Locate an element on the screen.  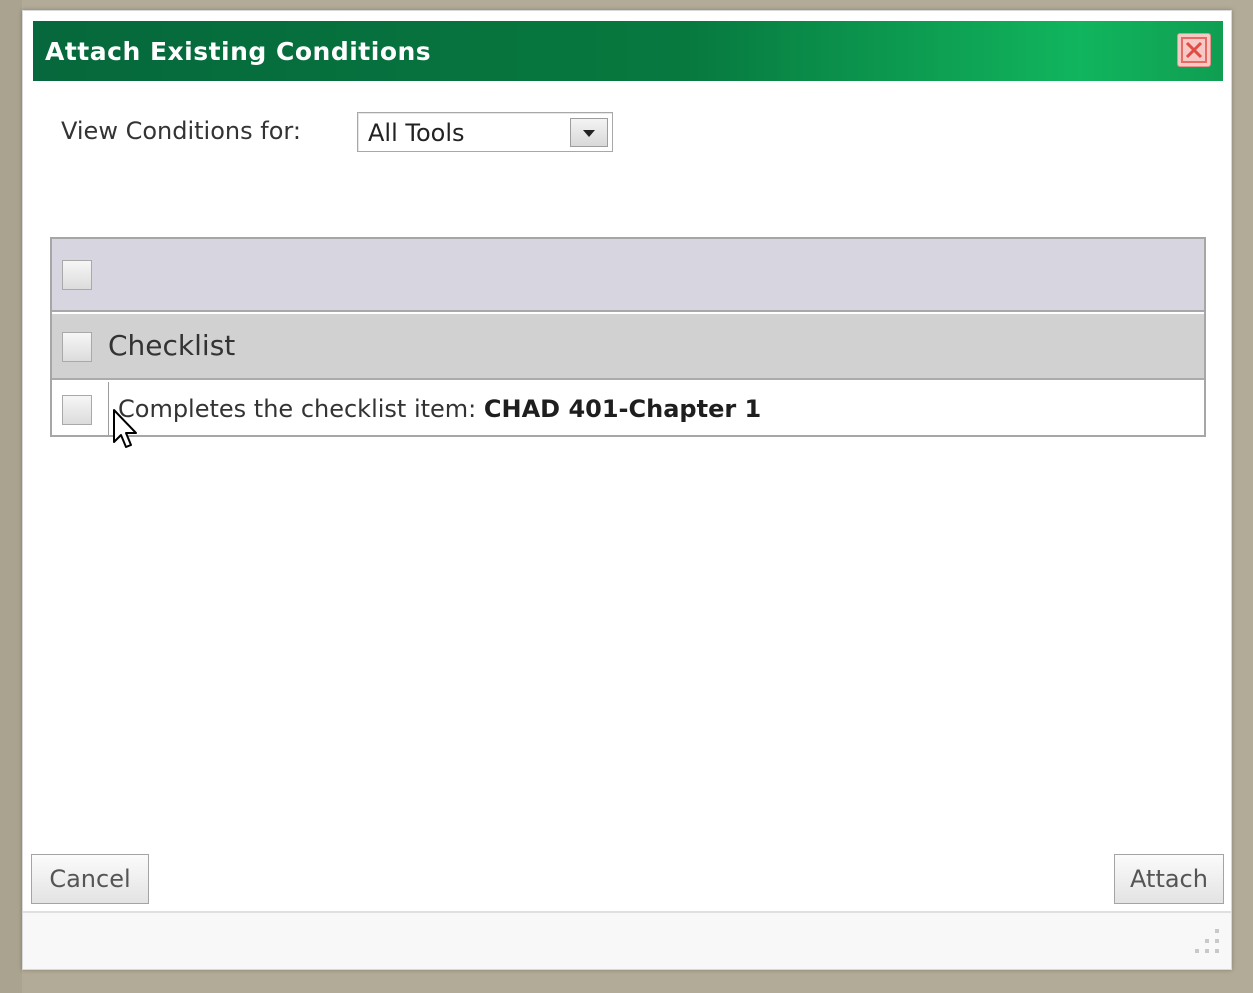
row-checkbox is located at coordinates (77, 410).